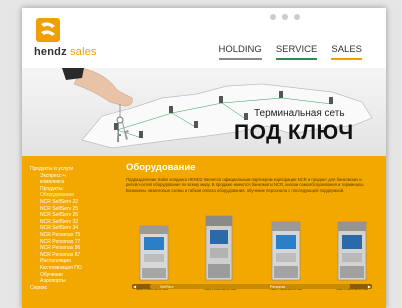 Image resolution: width=402 pixels, height=308 pixels. What do you see at coordinates (161, 167) in the screenshot?
I see `page-title: Оборудование` at bounding box center [161, 167].